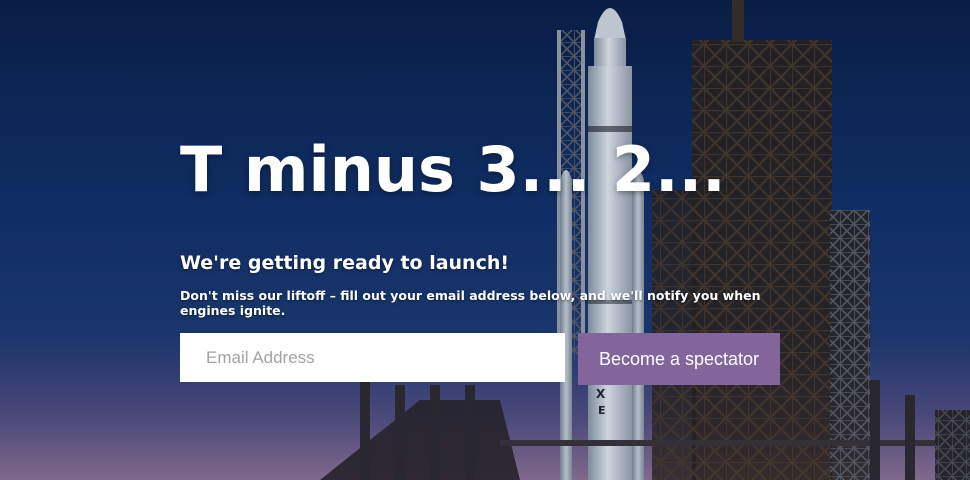 This screenshot has height=480, width=970. What do you see at coordinates (345, 263) in the screenshot?
I see `hero-subheading: We're getting ready to launch!` at bounding box center [345, 263].